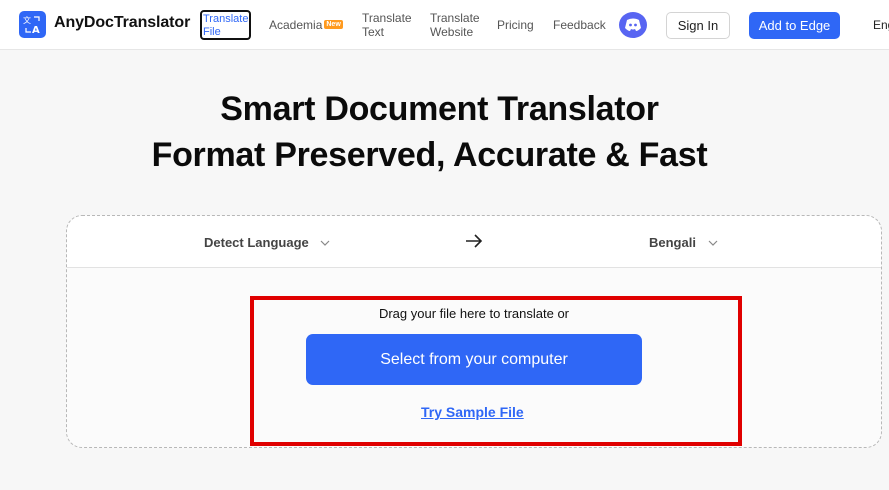  I want to click on translate-icon: 文 A, so click(32, 24).